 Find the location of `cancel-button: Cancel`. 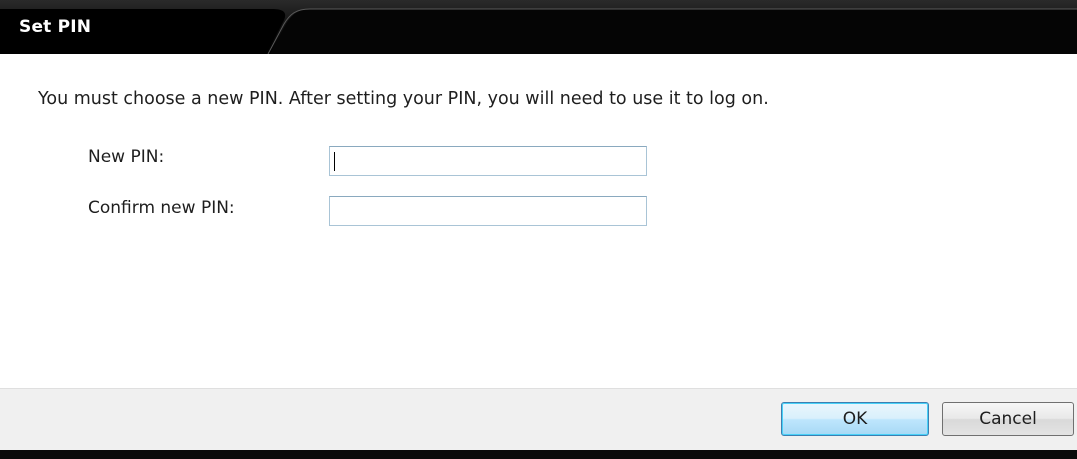

cancel-button: Cancel is located at coordinates (1008, 419).